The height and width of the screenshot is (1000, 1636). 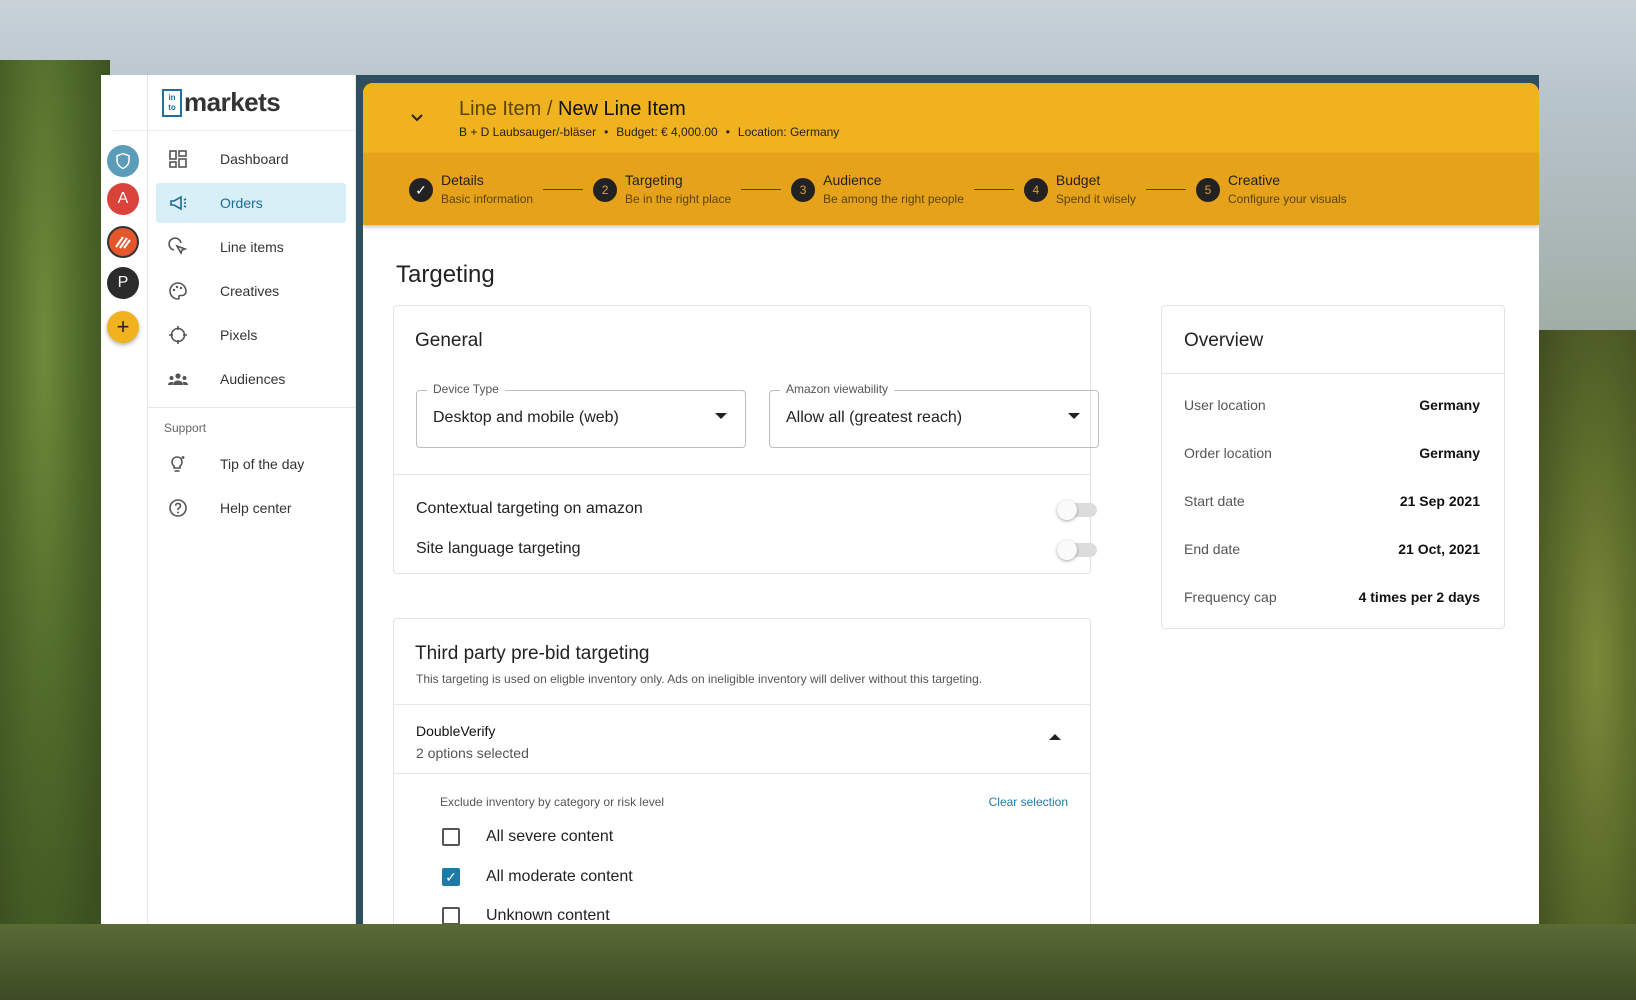 I want to click on step-subtitle: Configure your visuals, so click(x=1287, y=199).